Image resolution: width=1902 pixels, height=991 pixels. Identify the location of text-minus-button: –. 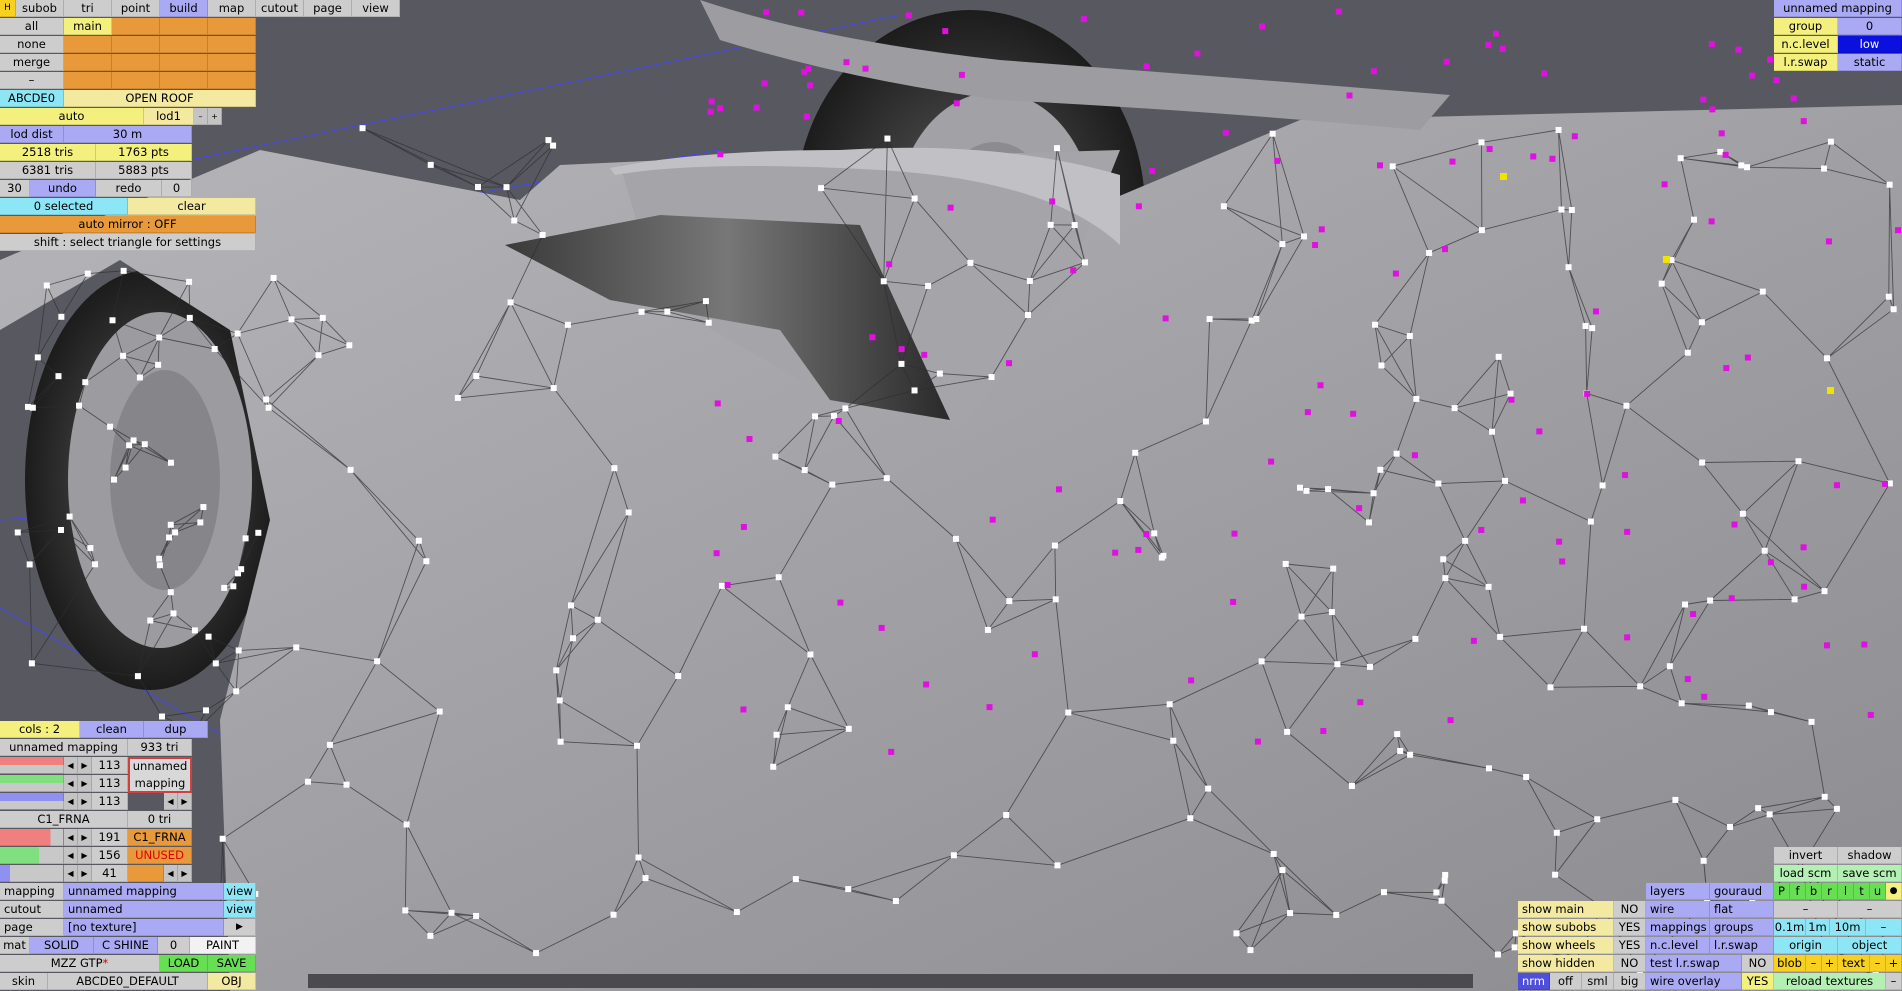
(1878, 963).